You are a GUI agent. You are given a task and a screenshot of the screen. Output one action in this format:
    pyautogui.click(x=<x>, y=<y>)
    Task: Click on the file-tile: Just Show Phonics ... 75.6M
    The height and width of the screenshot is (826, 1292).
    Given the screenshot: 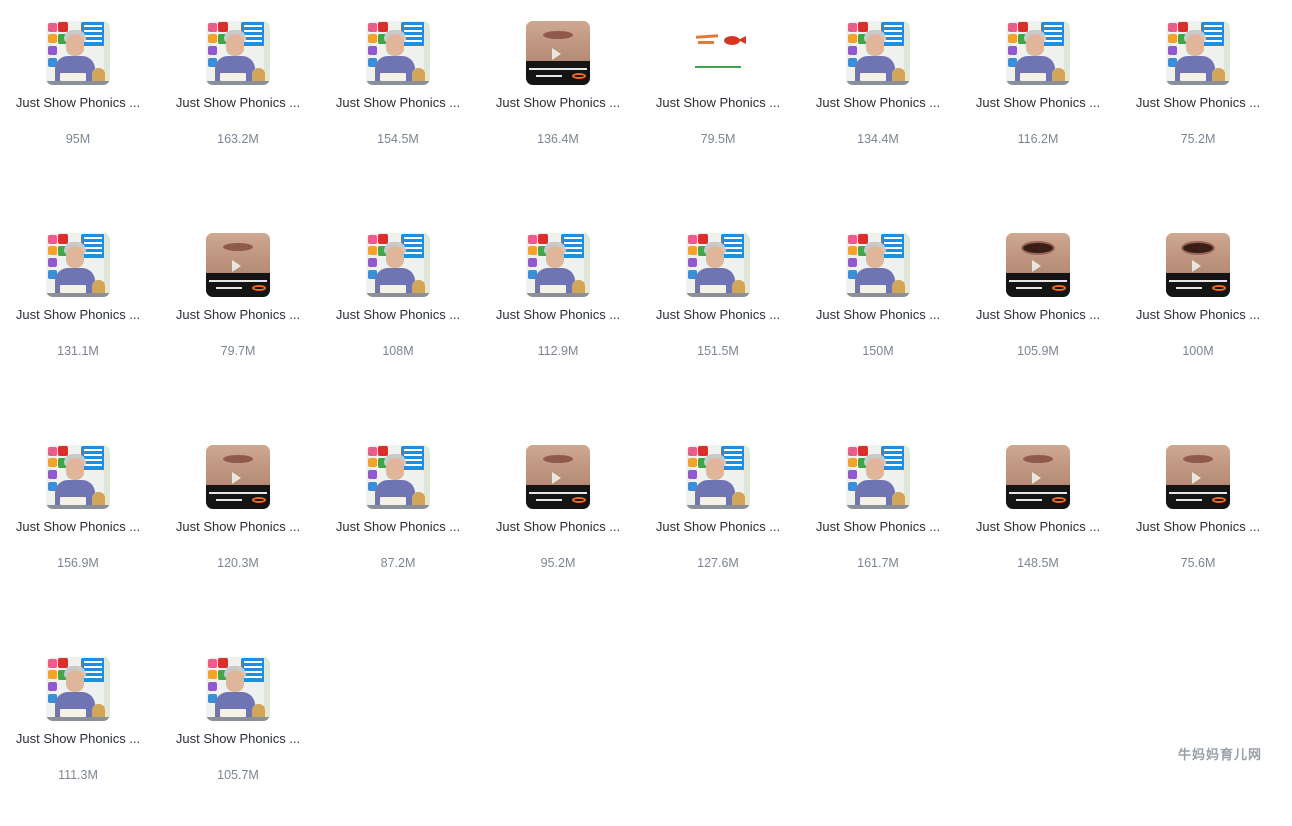 What is the action you would take?
    pyautogui.click(x=1200, y=519)
    